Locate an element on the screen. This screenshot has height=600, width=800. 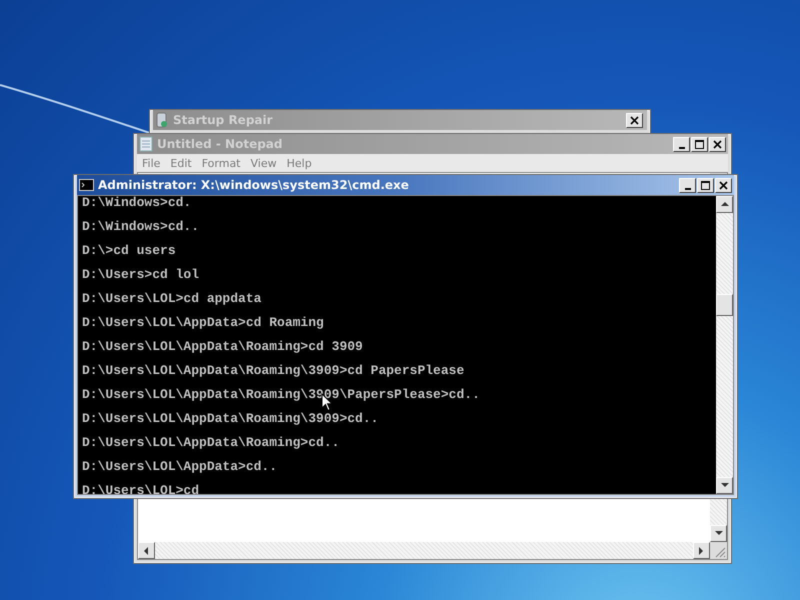
scroll-right-button is located at coordinates (701, 550).